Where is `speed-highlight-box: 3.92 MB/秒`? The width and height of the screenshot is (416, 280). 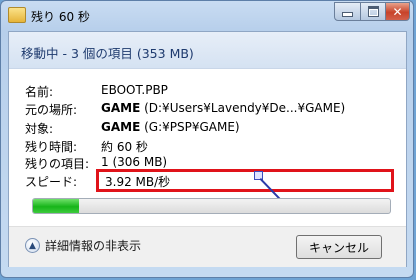 speed-highlight-box: 3.92 MB/秒 is located at coordinates (245, 180).